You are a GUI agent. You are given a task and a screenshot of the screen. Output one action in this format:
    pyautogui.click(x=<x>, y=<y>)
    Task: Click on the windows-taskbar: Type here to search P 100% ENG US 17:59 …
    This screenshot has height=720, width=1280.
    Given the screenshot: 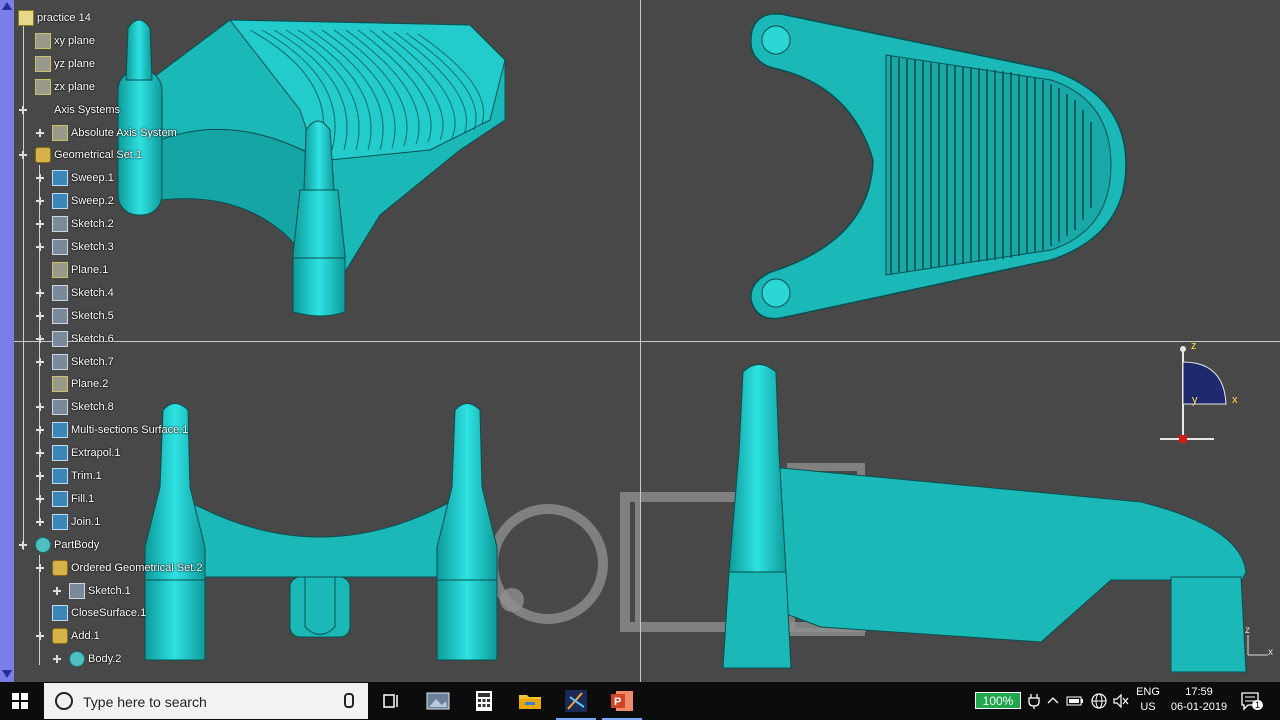 What is the action you would take?
    pyautogui.click(x=640, y=701)
    